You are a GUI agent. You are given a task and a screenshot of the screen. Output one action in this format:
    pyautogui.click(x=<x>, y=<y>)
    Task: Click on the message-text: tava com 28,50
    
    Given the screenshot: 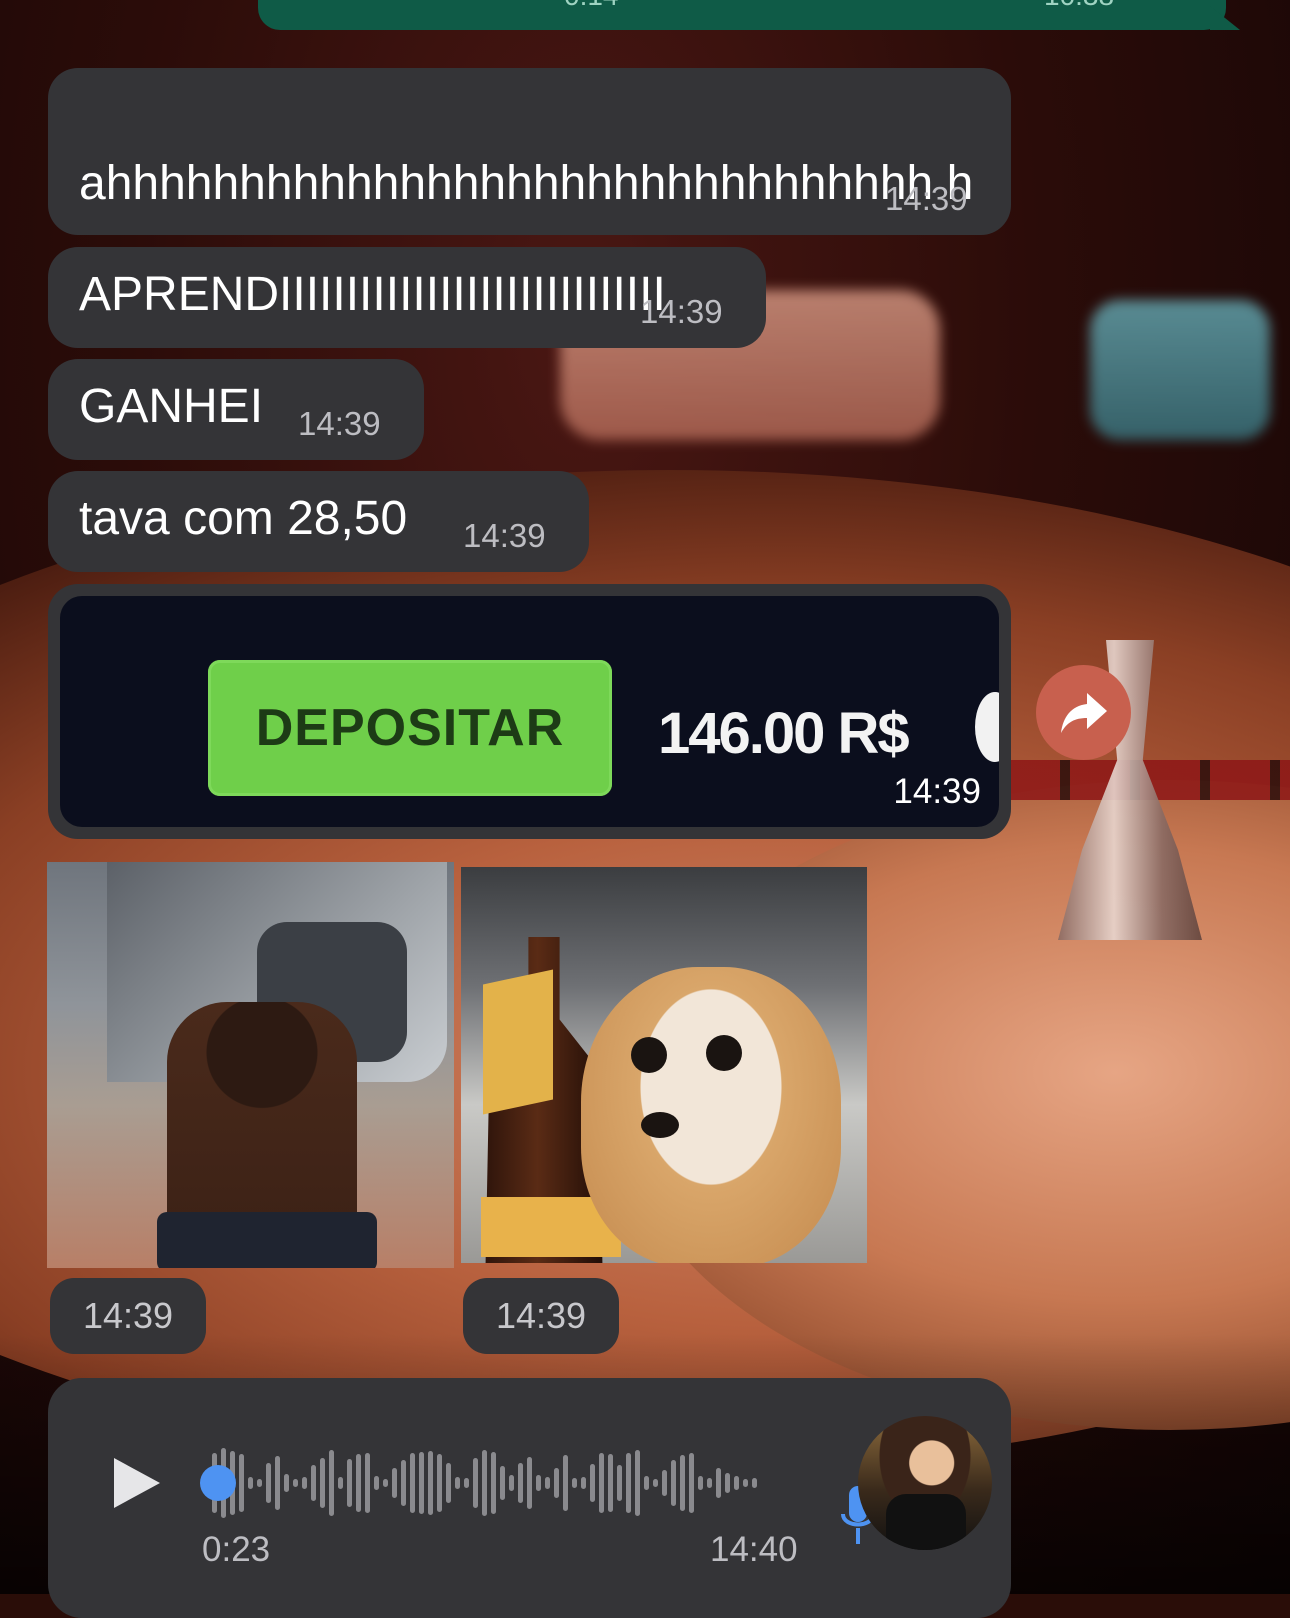 What is the action you would take?
    pyautogui.click(x=243, y=518)
    